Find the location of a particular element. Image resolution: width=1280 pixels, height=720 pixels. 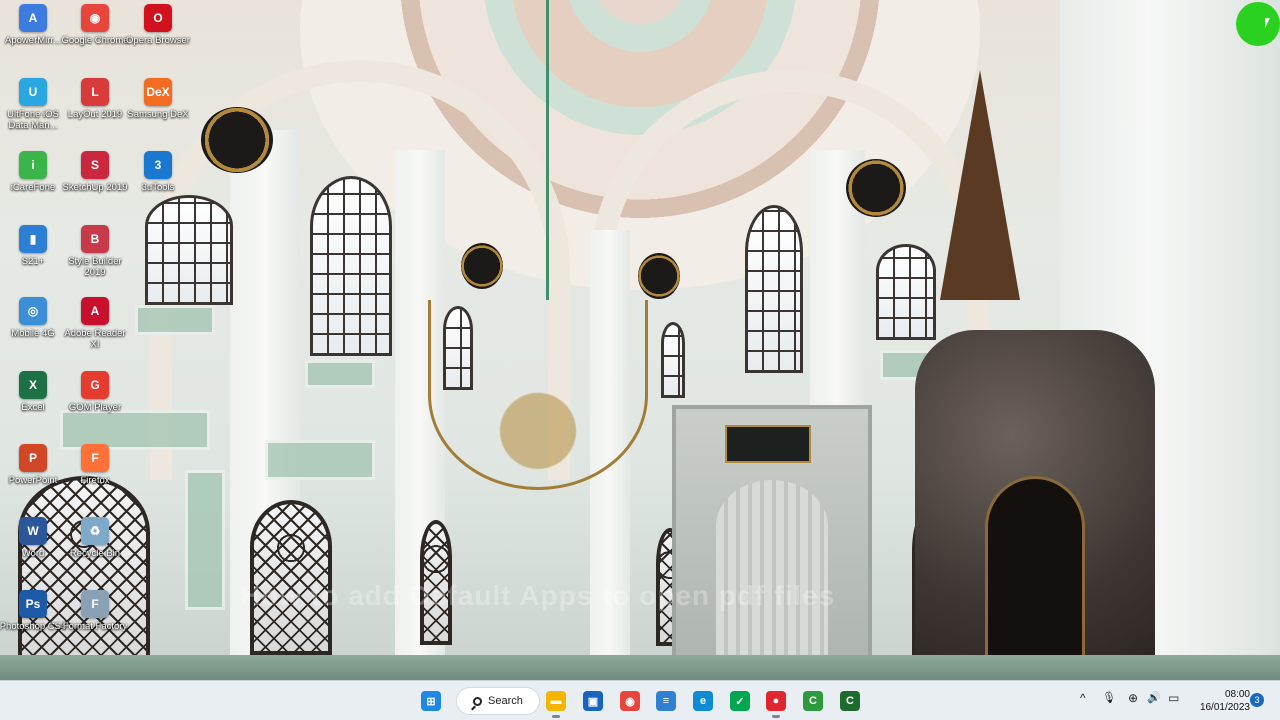

folder-icon: ▬ is located at coordinates (556, 701).